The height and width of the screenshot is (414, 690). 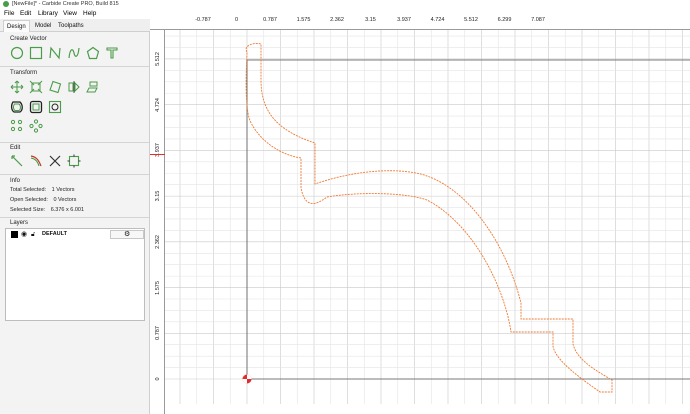 What do you see at coordinates (203, 20) in the screenshot?
I see `ruler-x-label: -0.787` at bounding box center [203, 20].